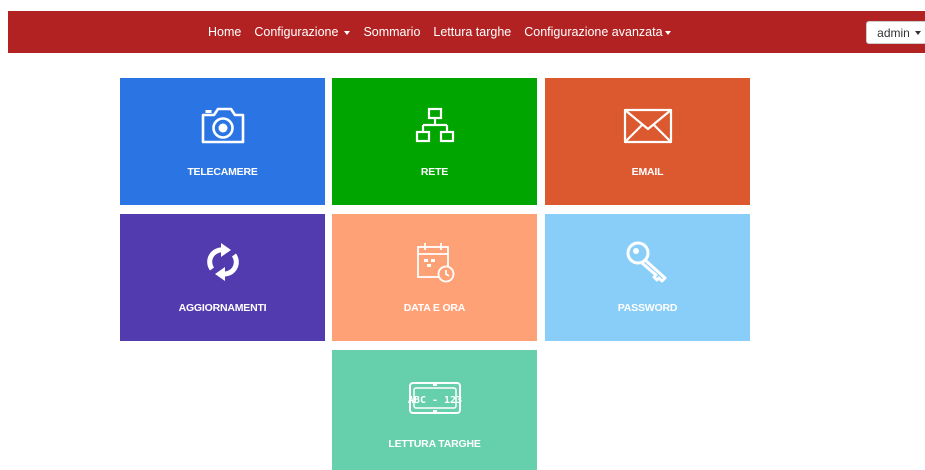  What do you see at coordinates (296, 32) in the screenshot?
I see `nav-configurazione-label: Configurazione` at bounding box center [296, 32].